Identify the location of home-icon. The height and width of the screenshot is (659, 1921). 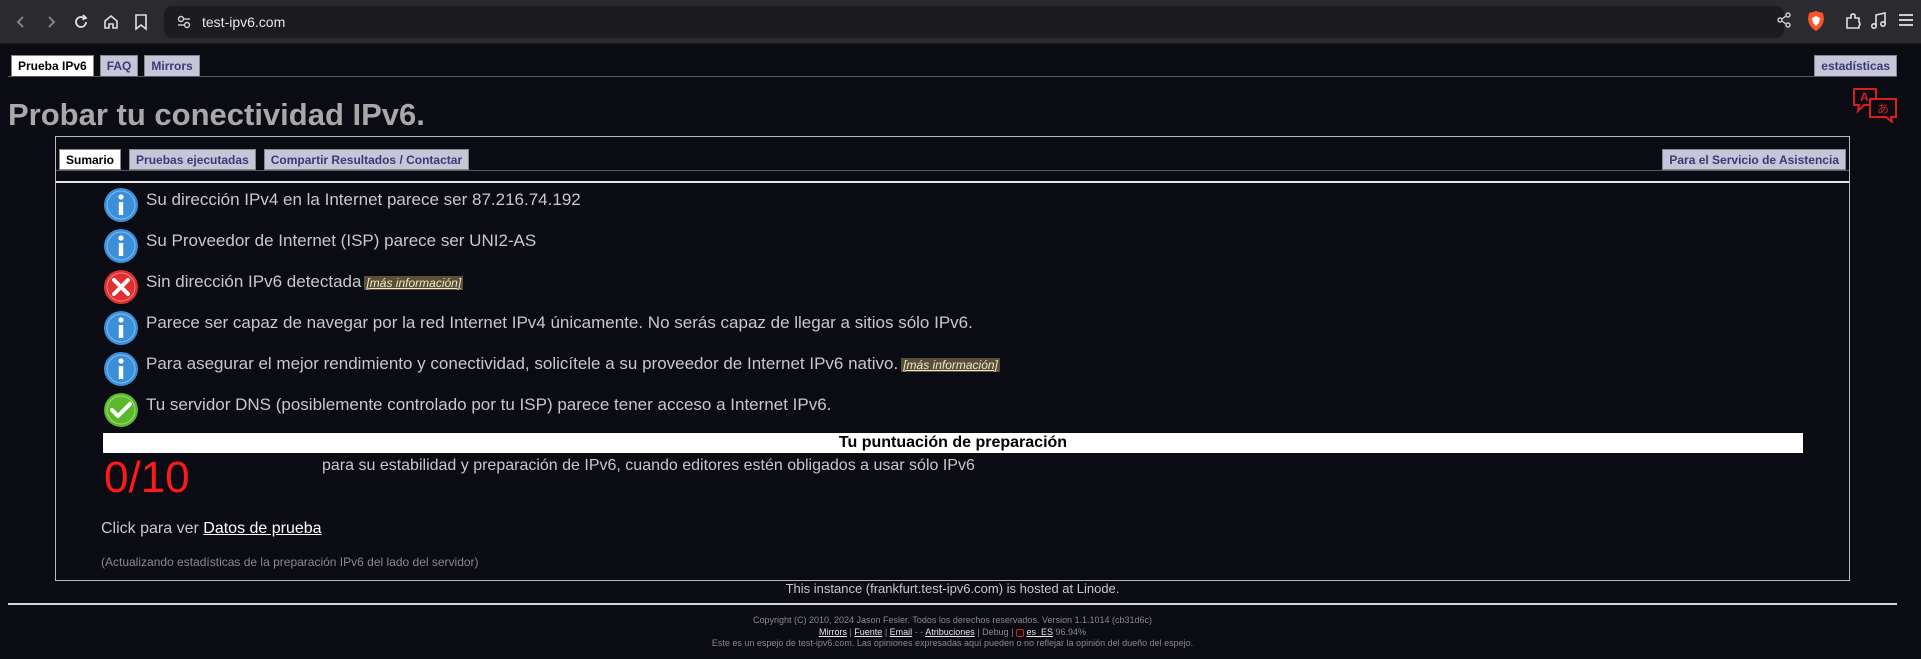
(111, 22).